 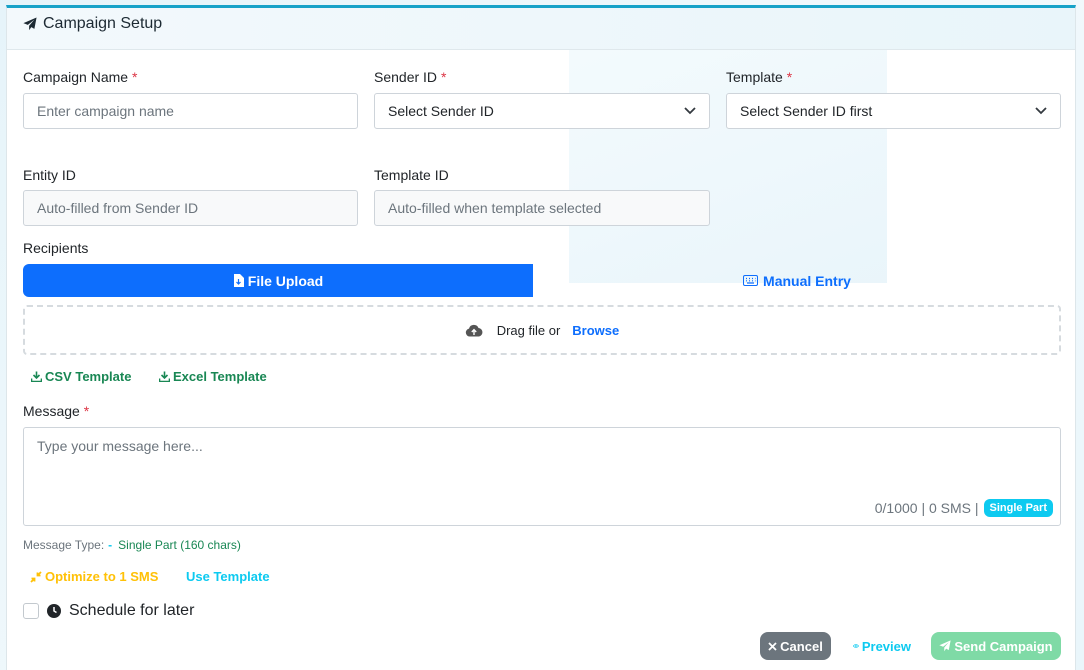 What do you see at coordinates (806, 111) in the screenshot?
I see `template-value: Select Sender ID first` at bounding box center [806, 111].